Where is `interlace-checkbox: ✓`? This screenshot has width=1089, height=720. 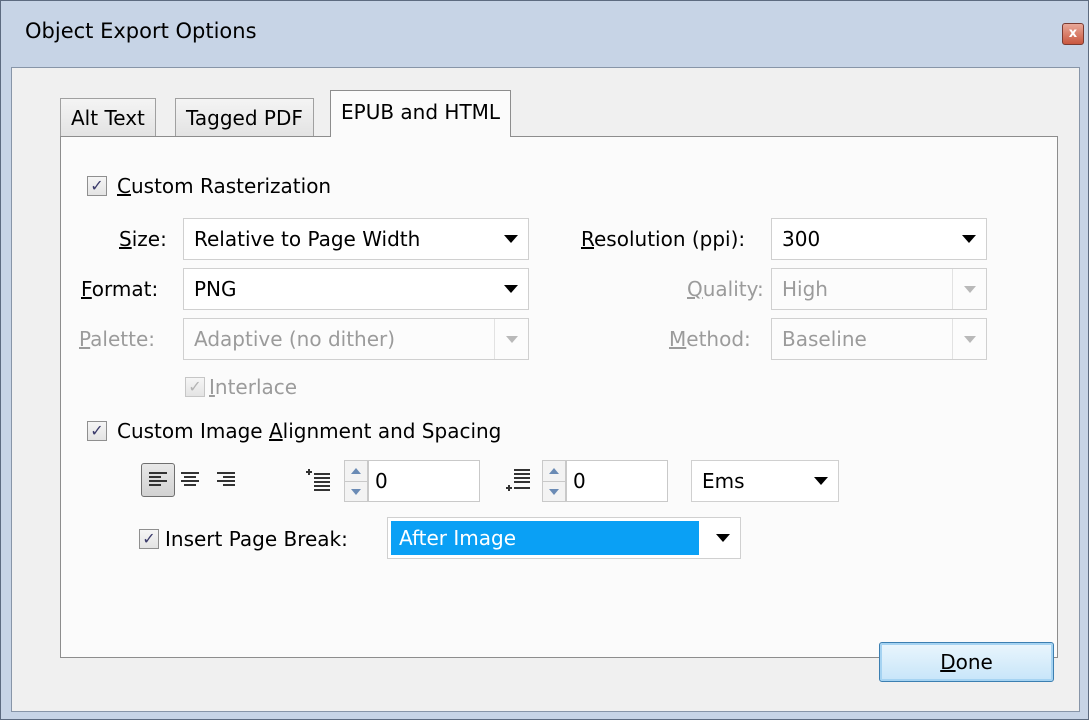 interlace-checkbox: ✓ is located at coordinates (195, 387).